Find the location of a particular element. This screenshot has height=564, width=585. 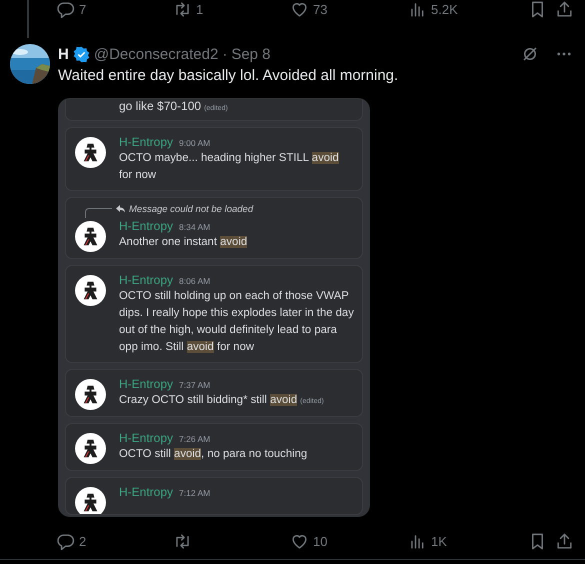

action-count: 1 is located at coordinates (200, 9).